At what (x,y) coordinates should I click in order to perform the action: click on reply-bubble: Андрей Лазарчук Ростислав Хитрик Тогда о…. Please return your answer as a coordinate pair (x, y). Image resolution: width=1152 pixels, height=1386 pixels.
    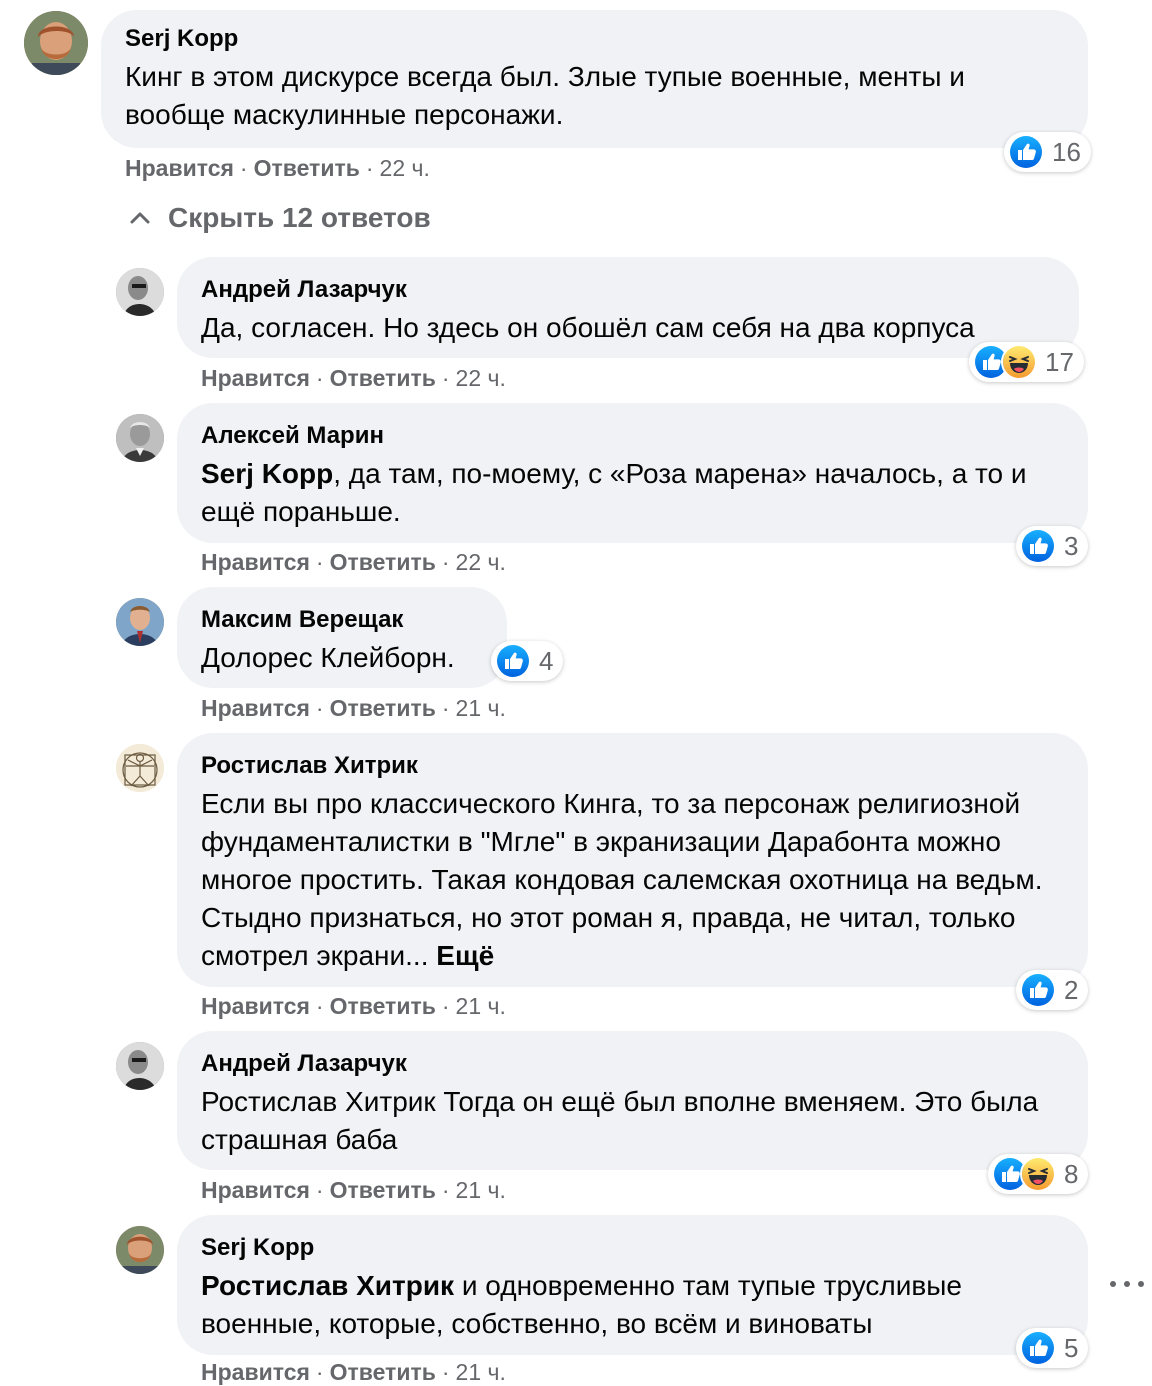
    Looking at the image, I should click on (632, 1100).